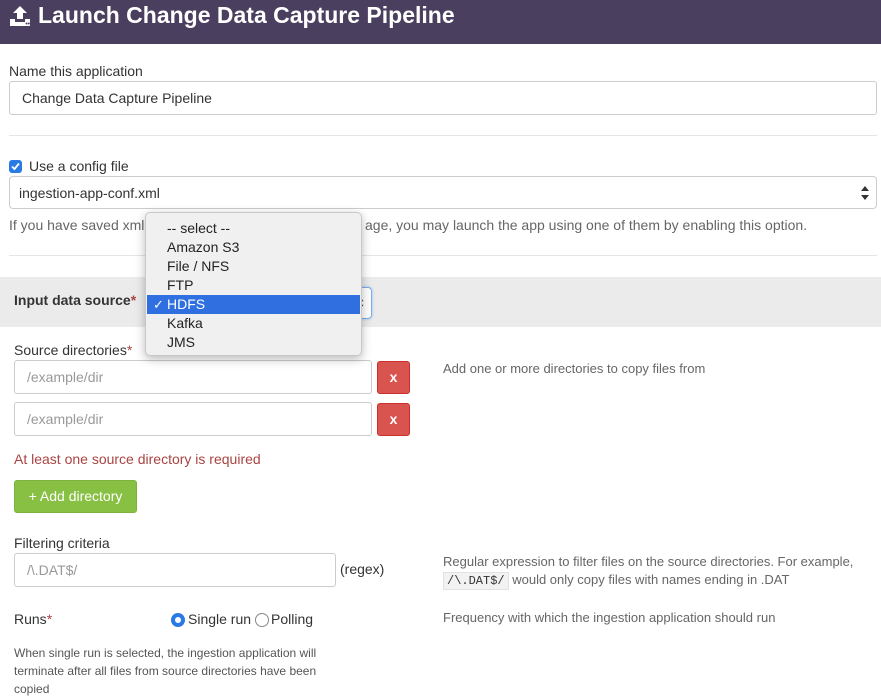 This screenshot has width=881, height=696. I want to click on filtering-label: Filtering criteria, so click(62, 543).